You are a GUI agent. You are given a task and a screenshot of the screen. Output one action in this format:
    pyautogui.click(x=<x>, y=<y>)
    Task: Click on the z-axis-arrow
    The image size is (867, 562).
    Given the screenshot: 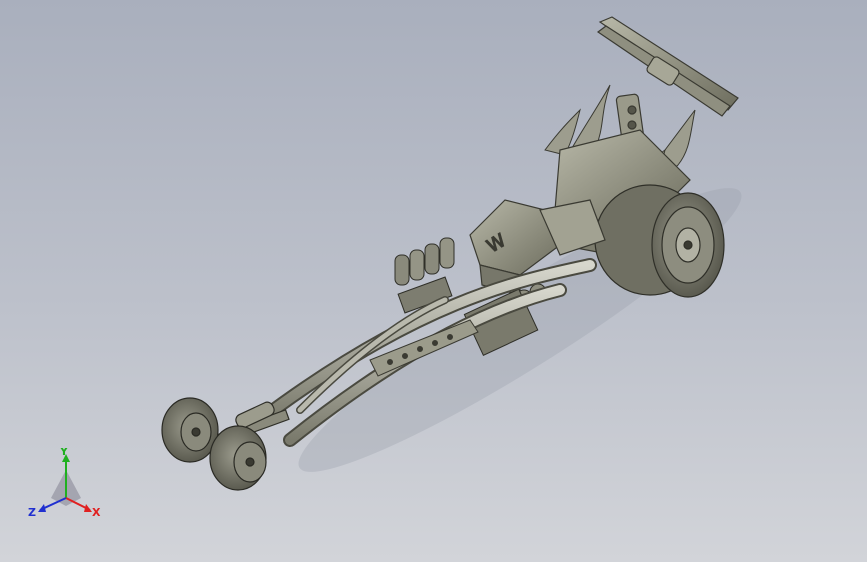 What is the action you would take?
    pyautogui.click(x=42, y=508)
    